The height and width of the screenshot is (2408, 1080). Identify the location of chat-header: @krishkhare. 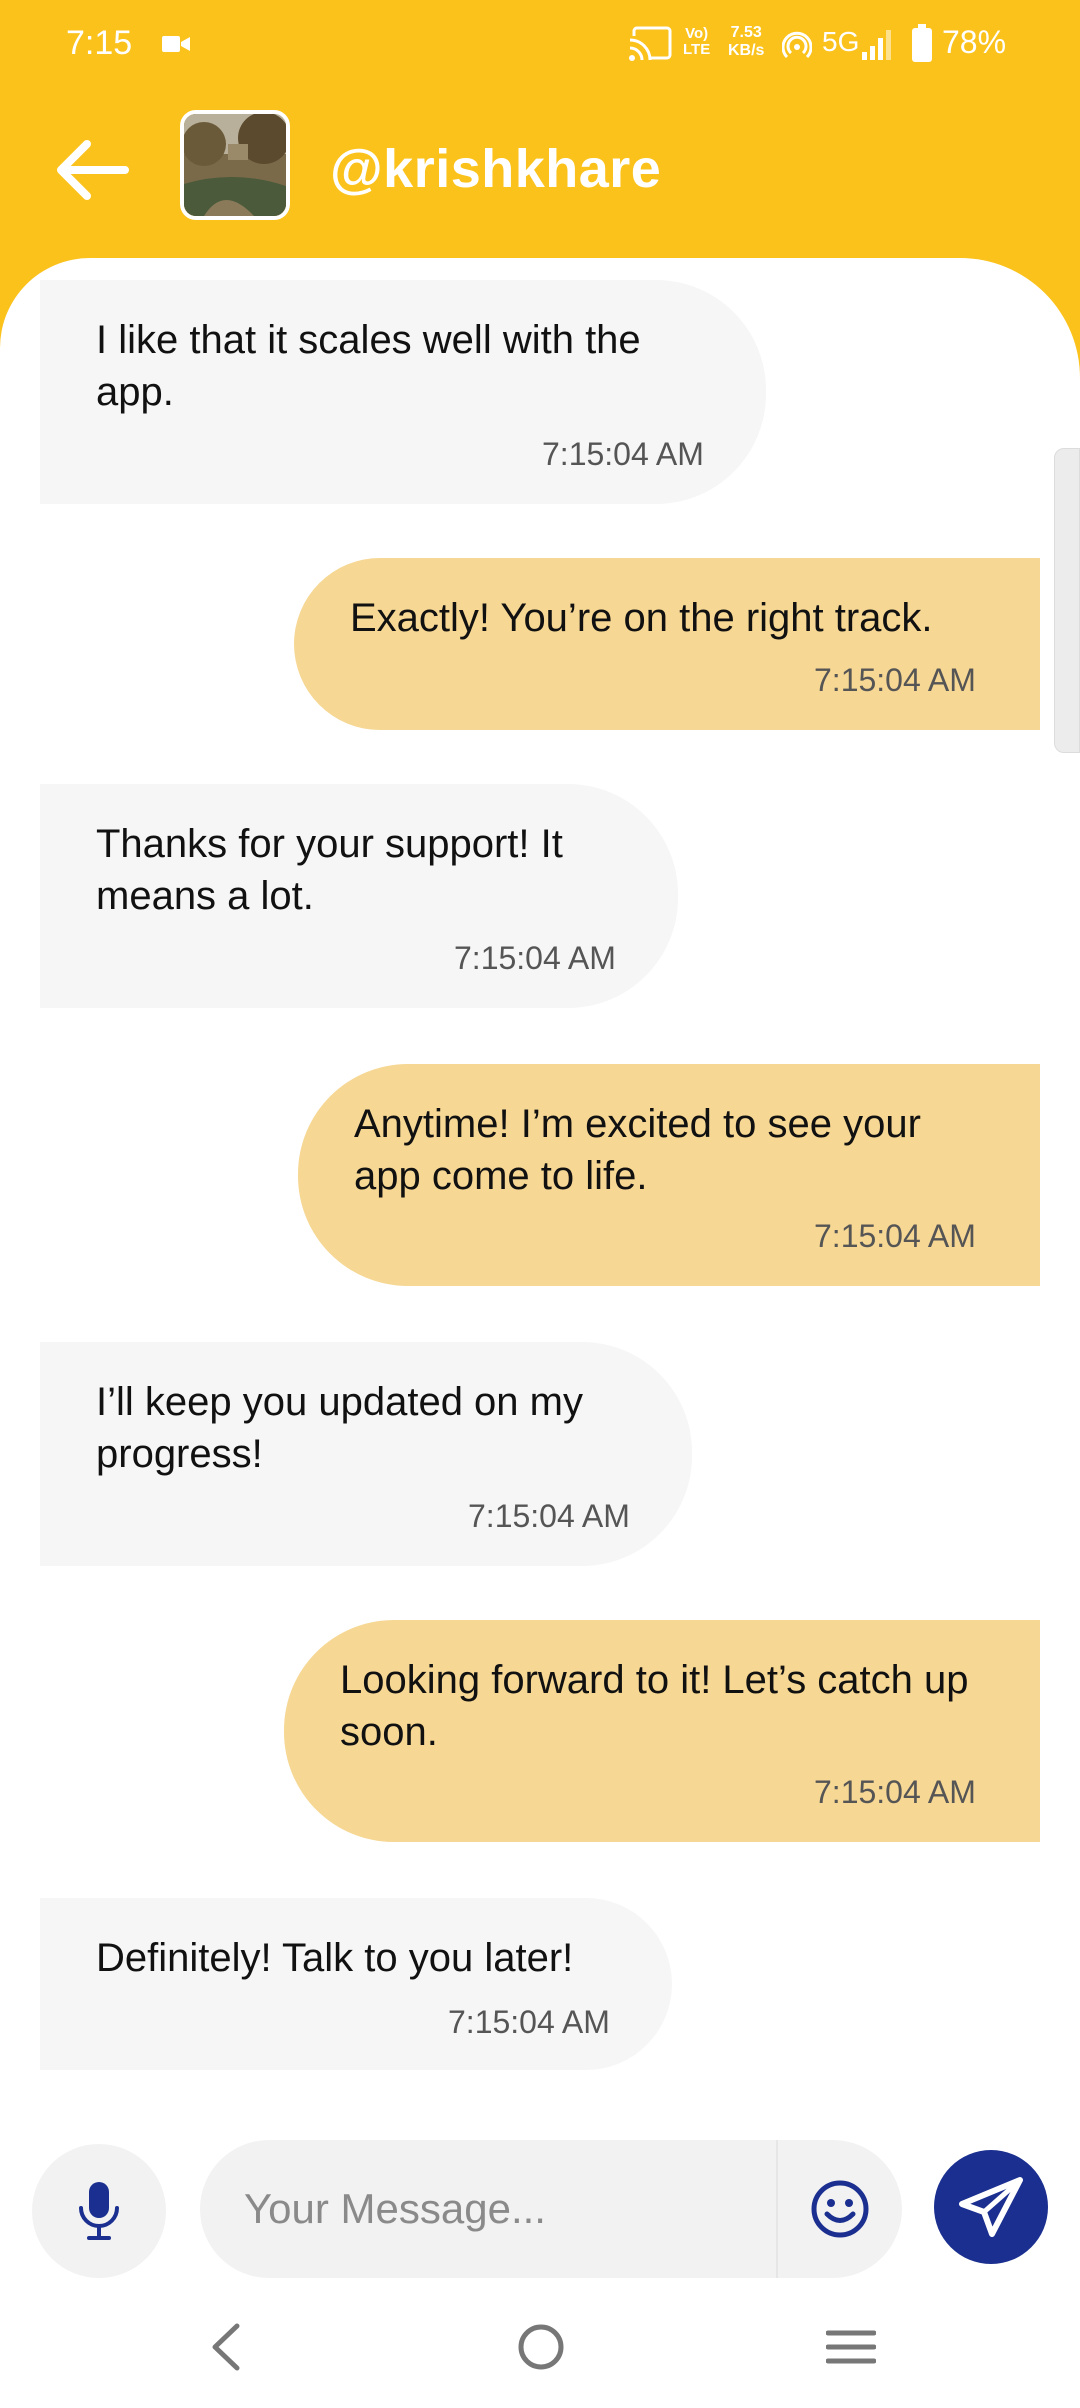
(540, 175).